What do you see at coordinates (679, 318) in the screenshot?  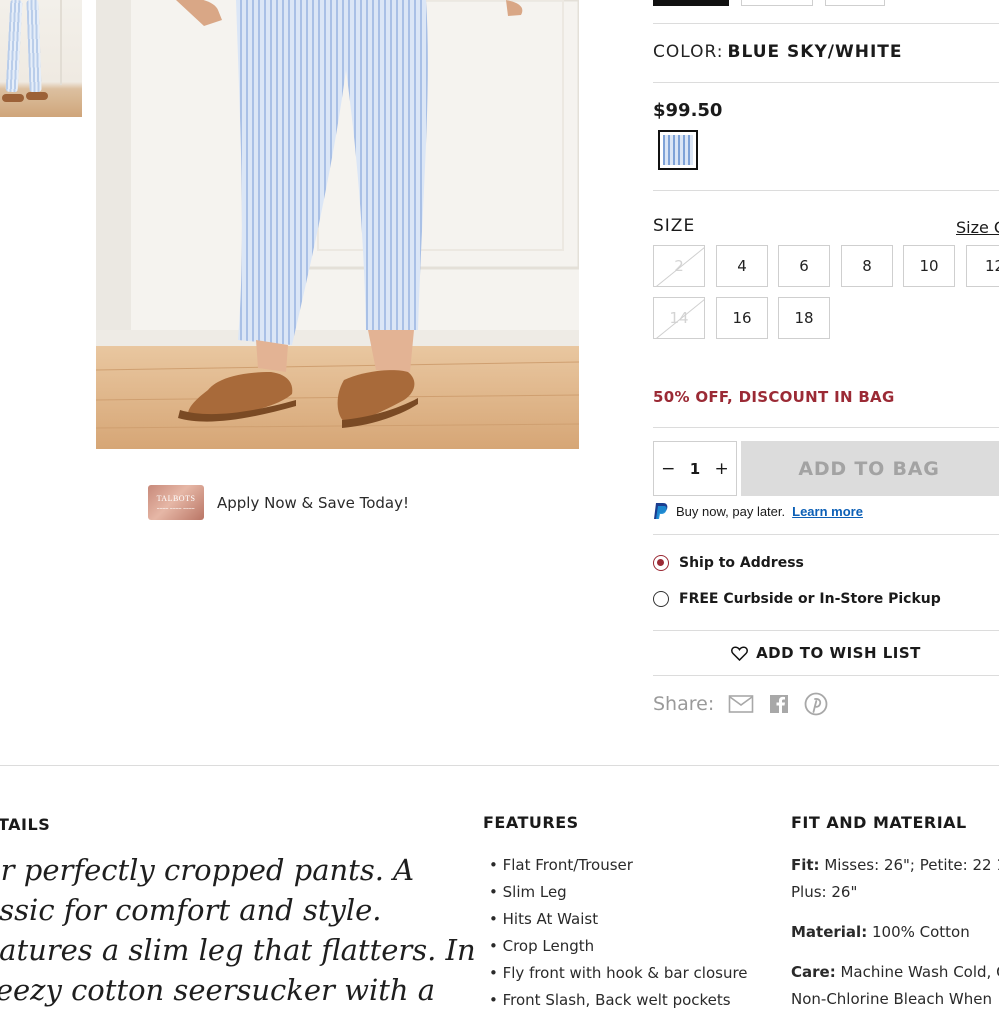 I see `size-option-14-unavailable: 14` at bounding box center [679, 318].